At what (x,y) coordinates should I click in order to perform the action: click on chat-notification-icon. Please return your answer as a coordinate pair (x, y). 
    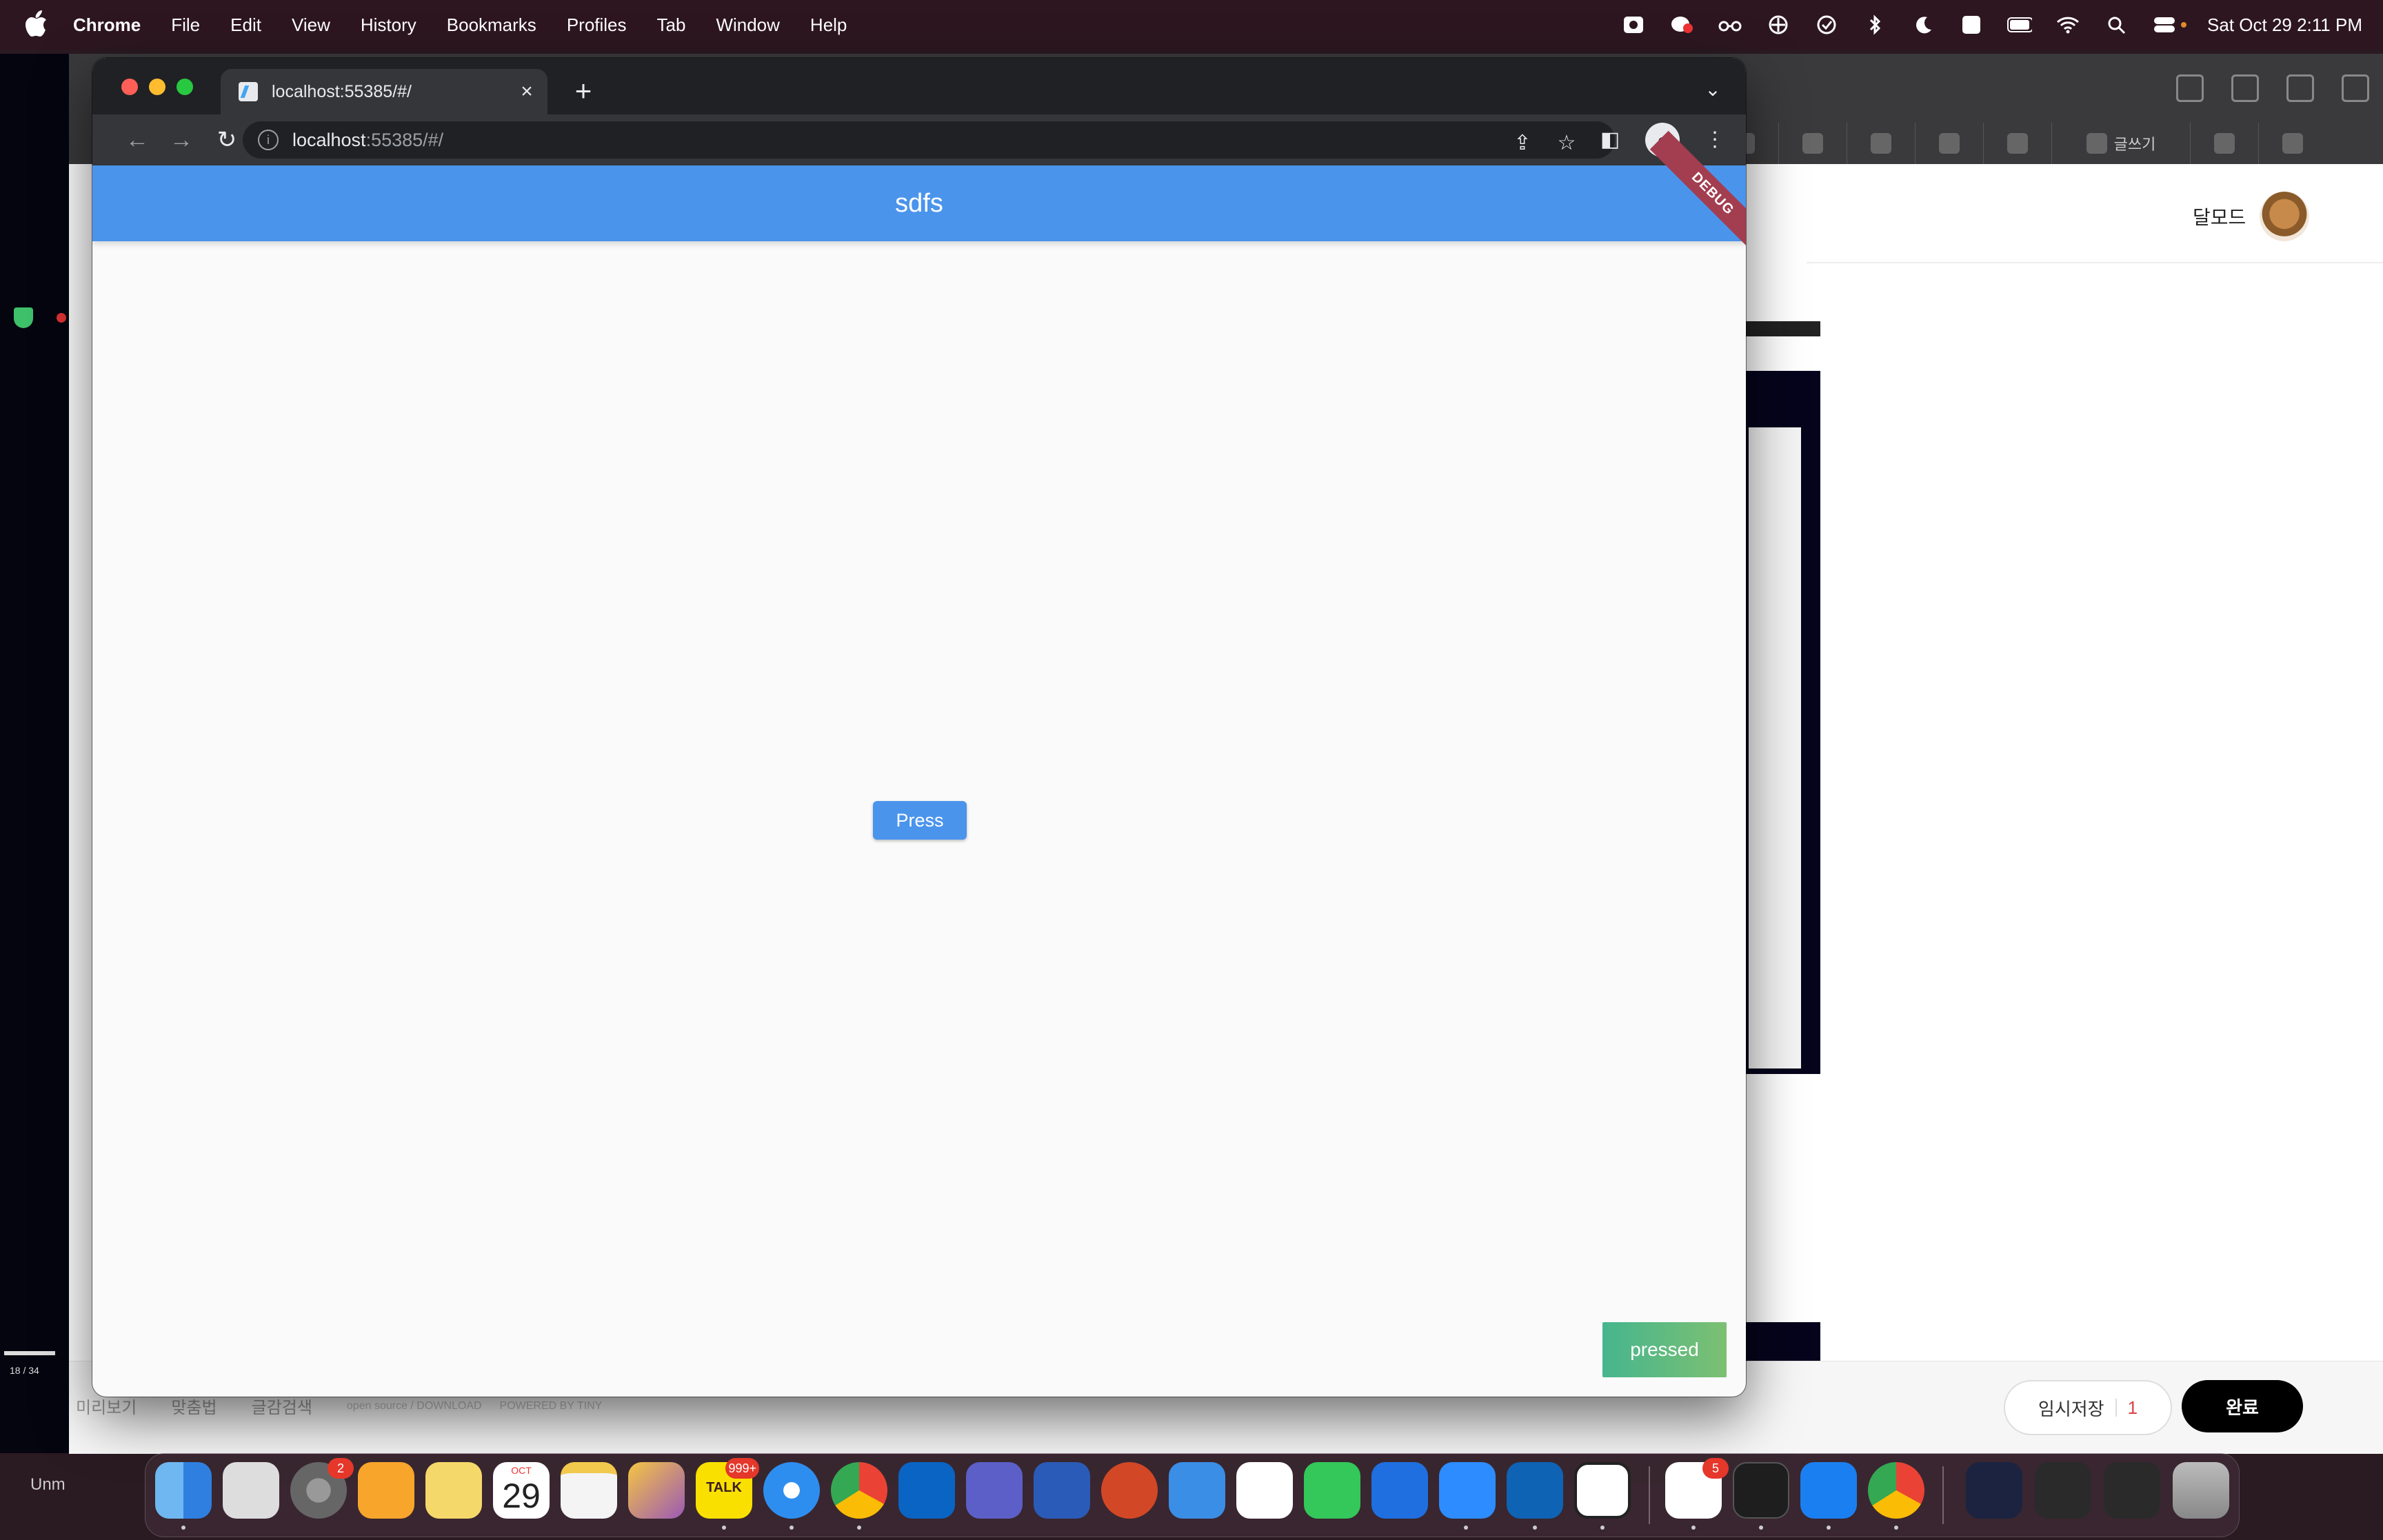
    Looking at the image, I should click on (1681, 25).